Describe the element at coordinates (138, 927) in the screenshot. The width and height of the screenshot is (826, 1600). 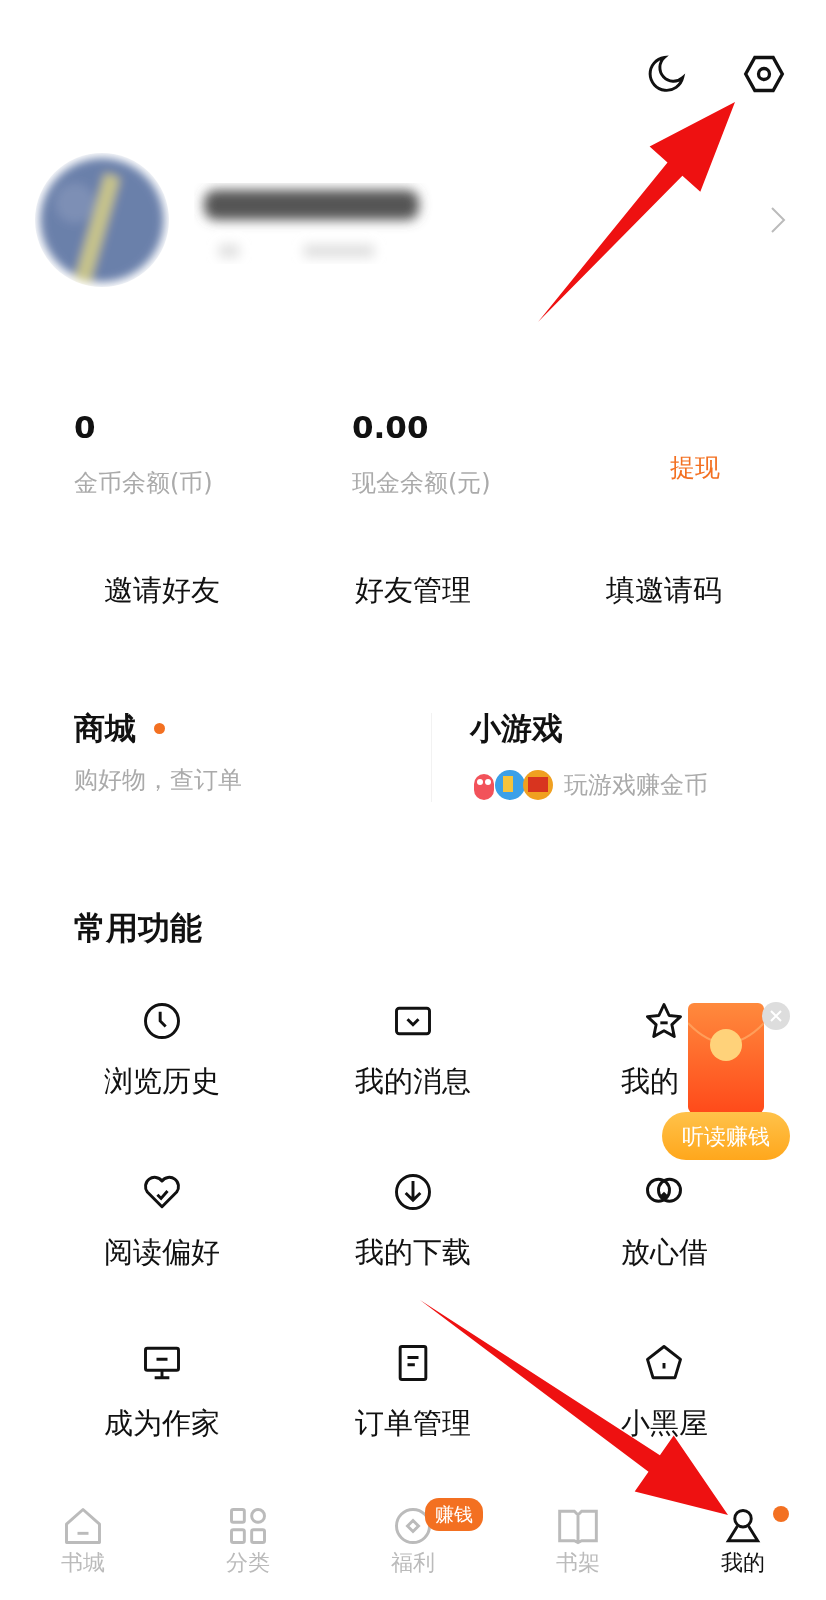
I see `section-title: 常用功能` at that location.